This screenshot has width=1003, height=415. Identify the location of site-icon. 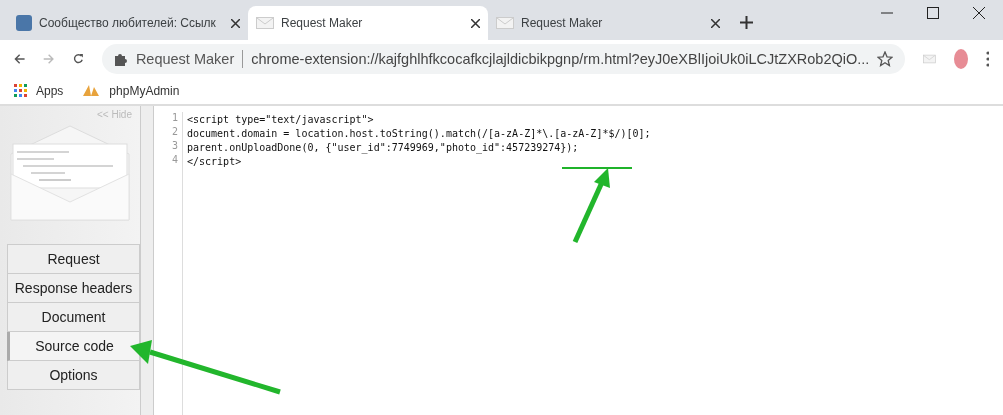
(24, 23).